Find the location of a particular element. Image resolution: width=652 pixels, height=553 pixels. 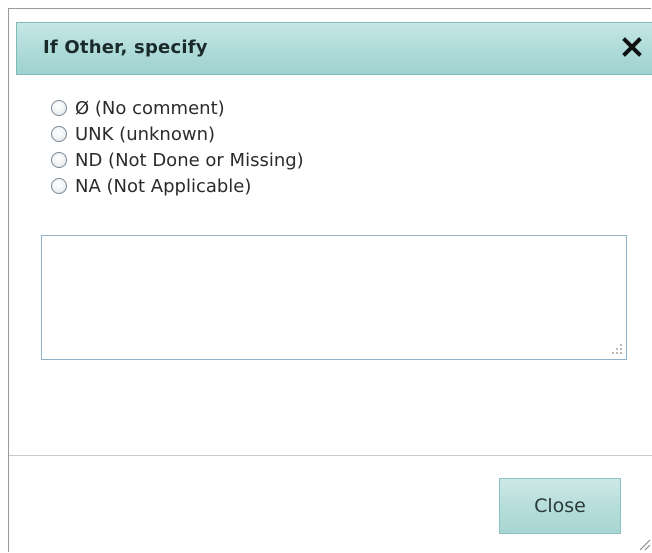

radio-option-not-applicable: NA (Not Applicable) is located at coordinates (177, 186).